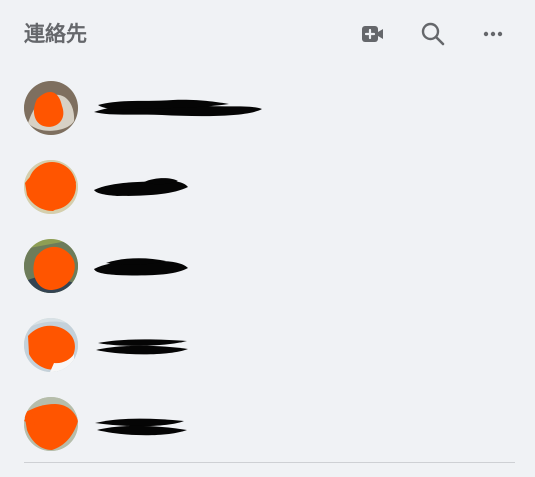  Describe the element at coordinates (269, 34) in the screenshot. I see `contacts-header: 連絡先` at that location.